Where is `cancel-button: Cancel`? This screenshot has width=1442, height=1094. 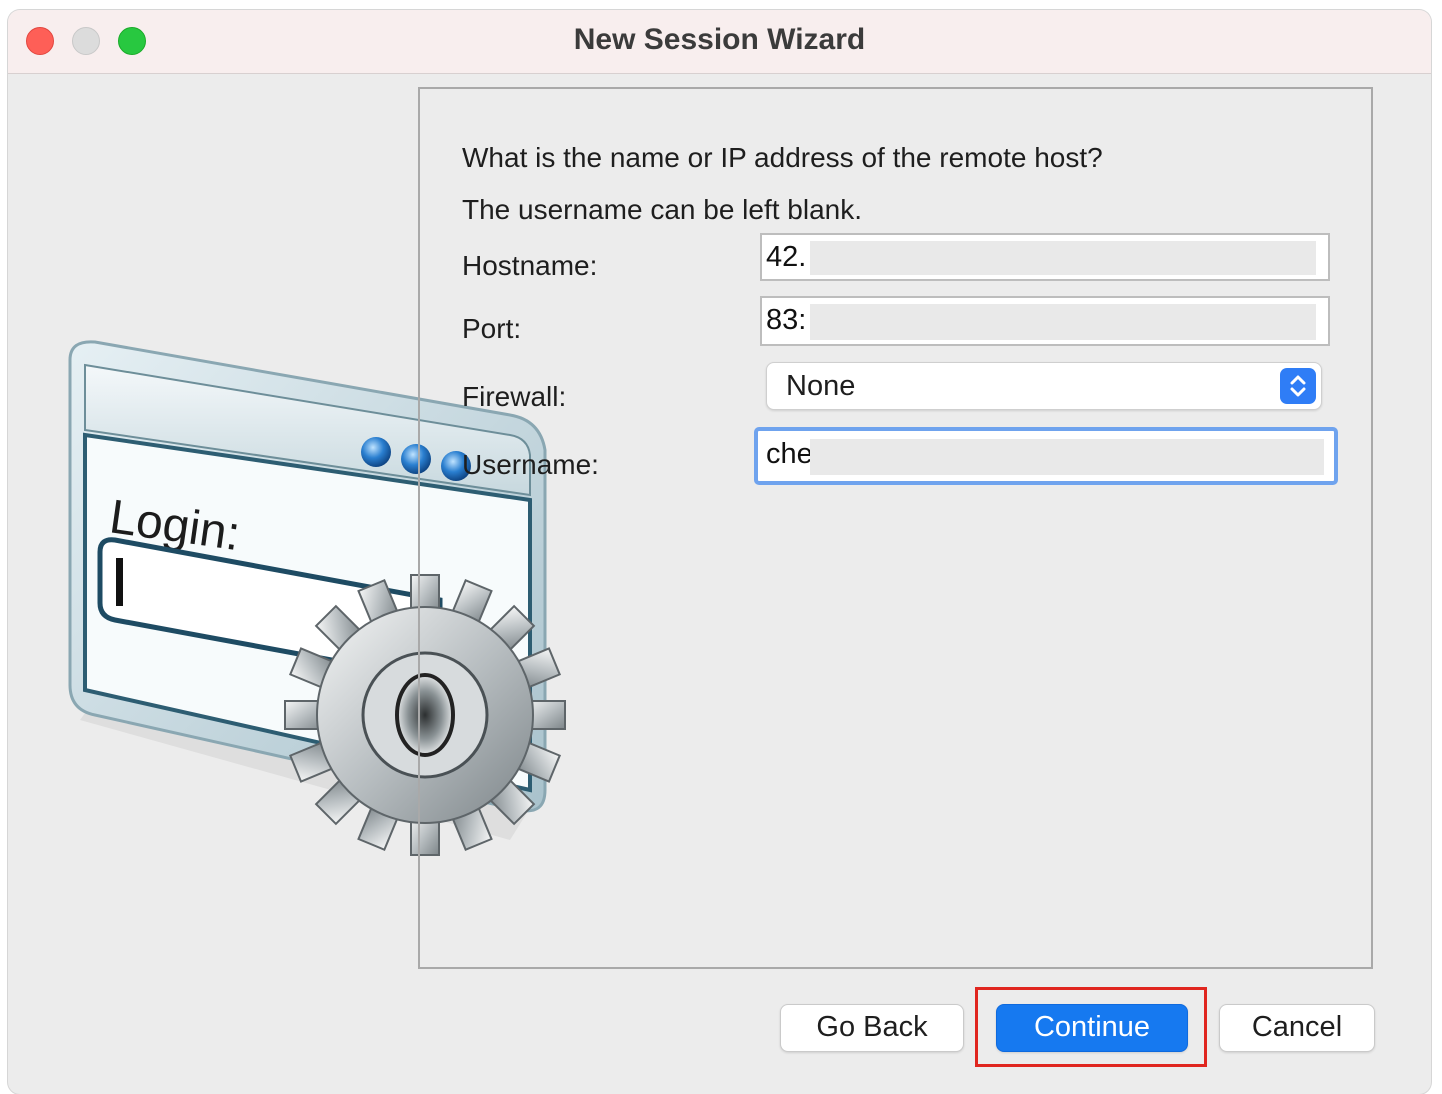 cancel-button: Cancel is located at coordinates (1297, 1028).